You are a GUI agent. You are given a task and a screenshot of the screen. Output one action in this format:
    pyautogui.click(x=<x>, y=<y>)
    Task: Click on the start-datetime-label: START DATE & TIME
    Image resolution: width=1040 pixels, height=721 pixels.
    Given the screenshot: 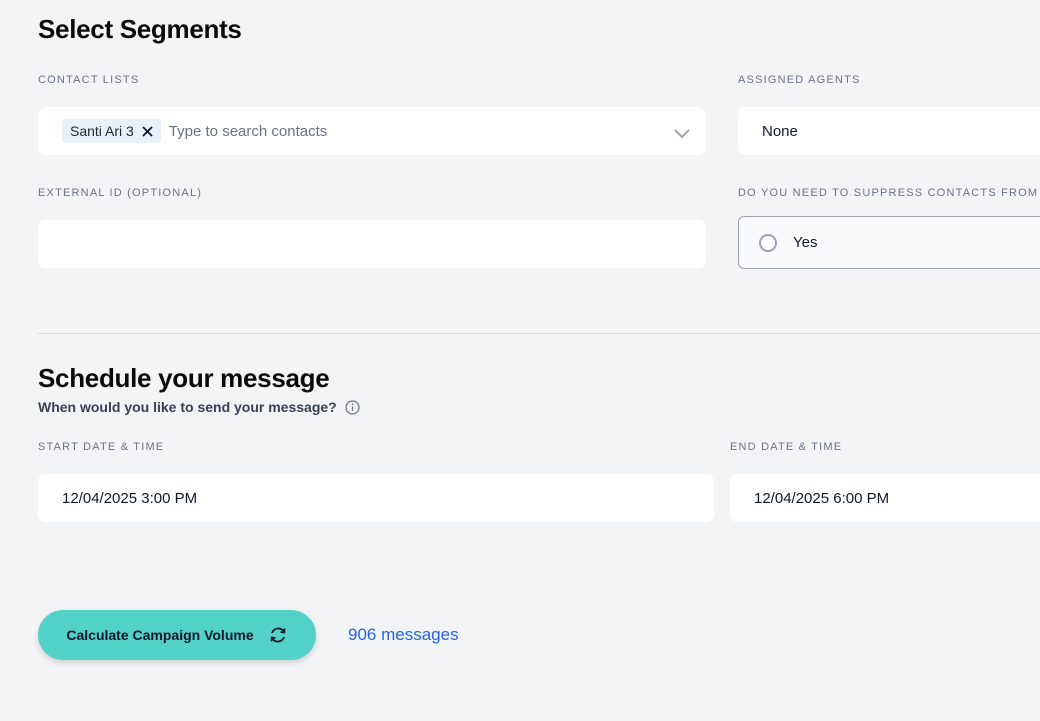 What is the action you would take?
    pyautogui.click(x=101, y=447)
    